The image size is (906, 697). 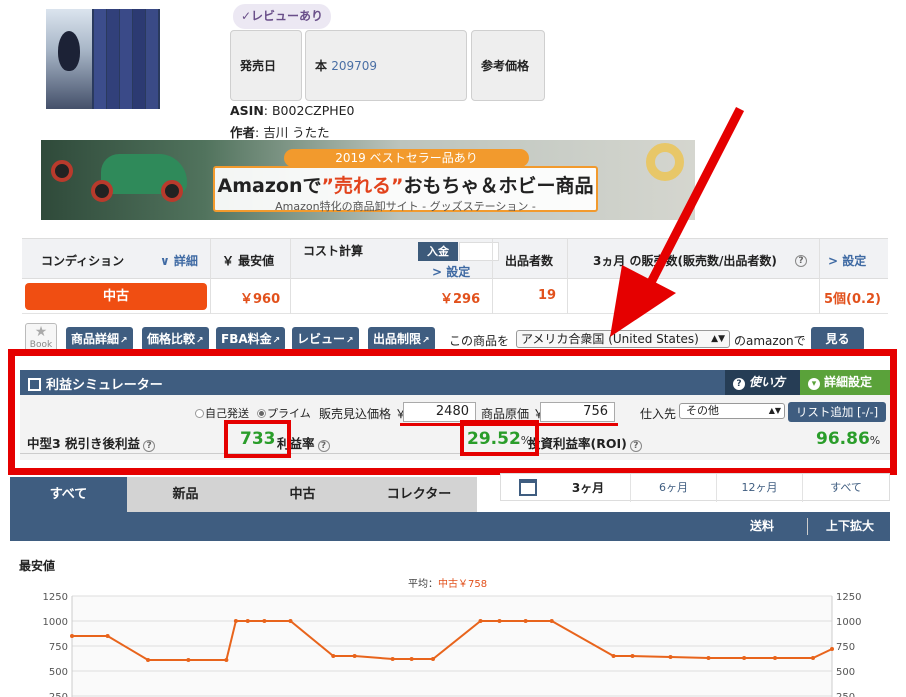 I want to click on tab-collector: コレクター, so click(x=419, y=494).